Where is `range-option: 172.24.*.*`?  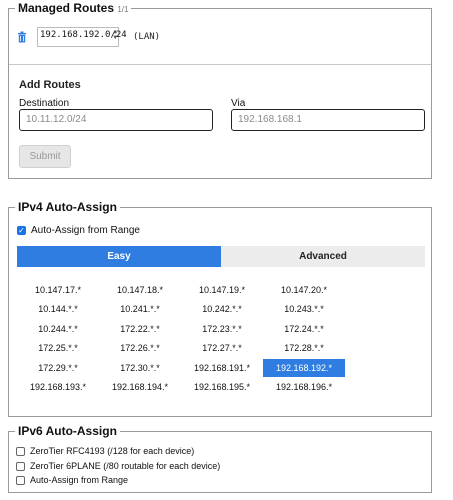
range-option: 172.24.*.* is located at coordinates (304, 329).